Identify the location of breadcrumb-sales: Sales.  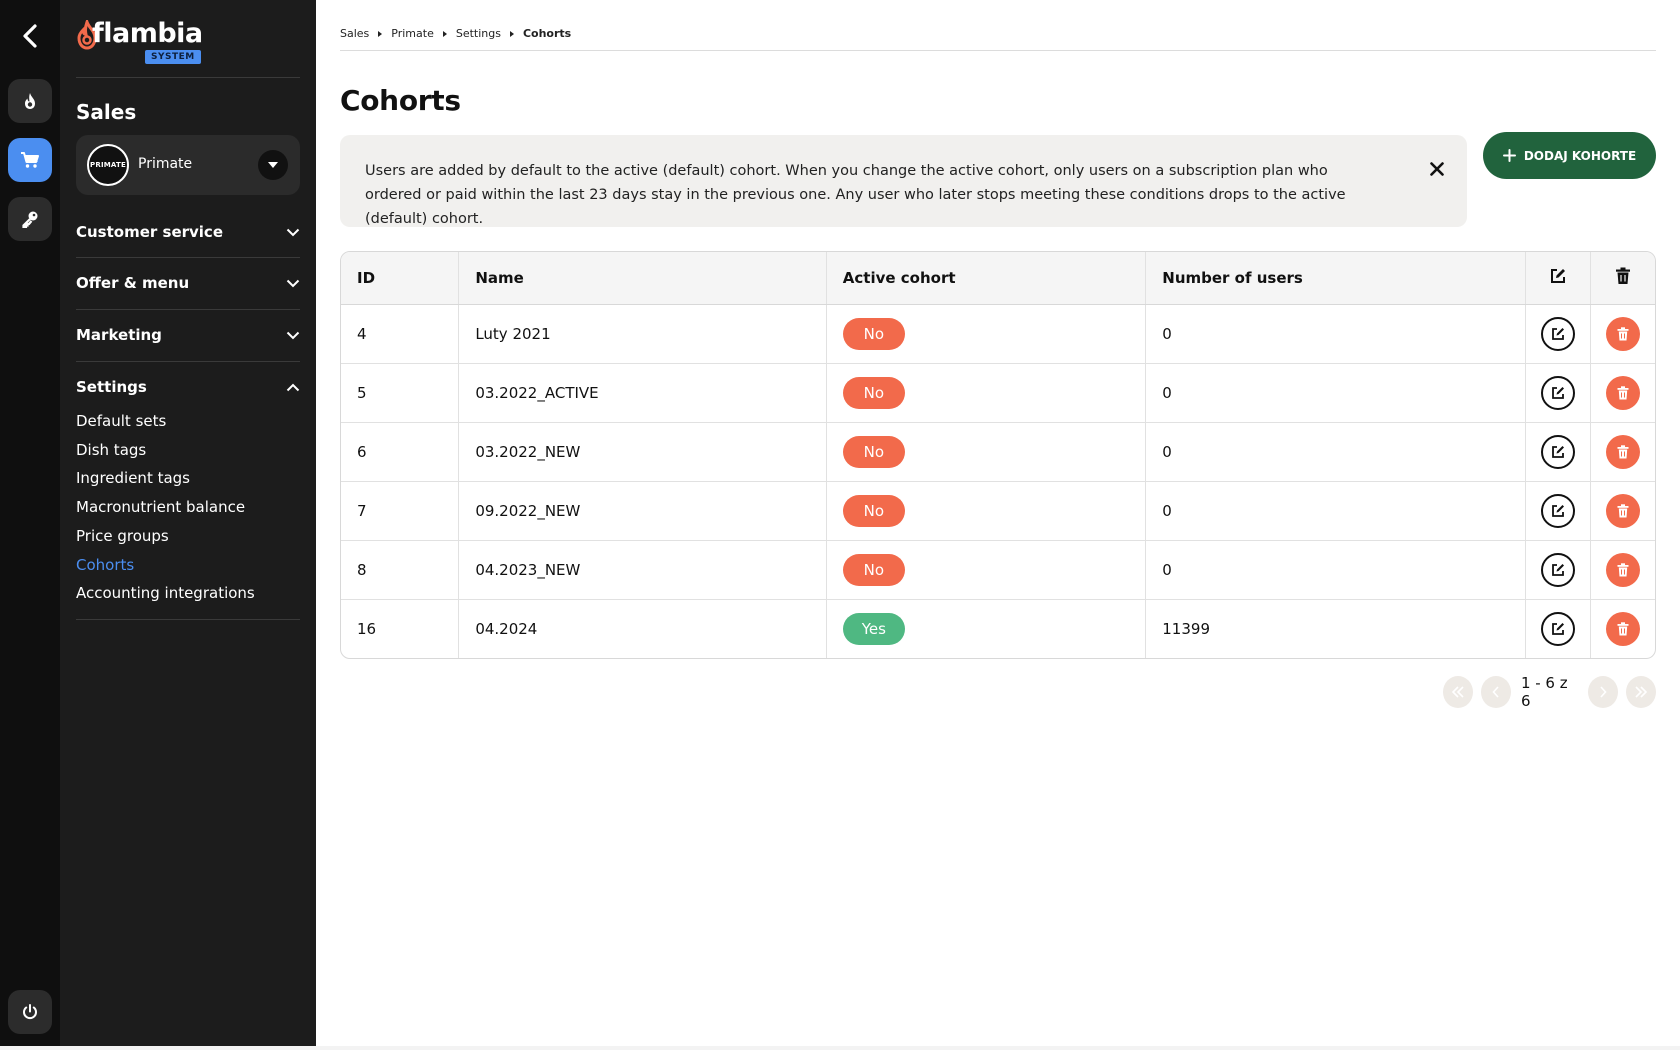
(354, 33).